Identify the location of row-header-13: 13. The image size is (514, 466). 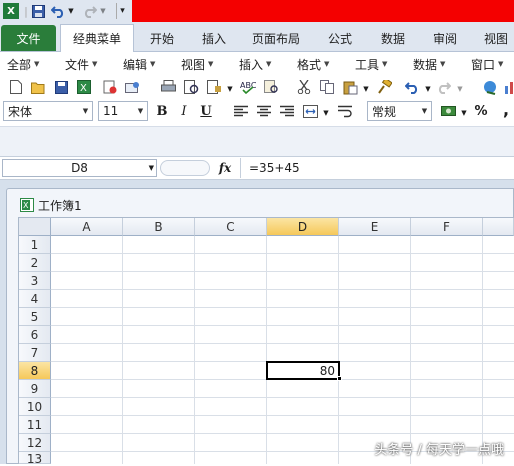
(35, 458).